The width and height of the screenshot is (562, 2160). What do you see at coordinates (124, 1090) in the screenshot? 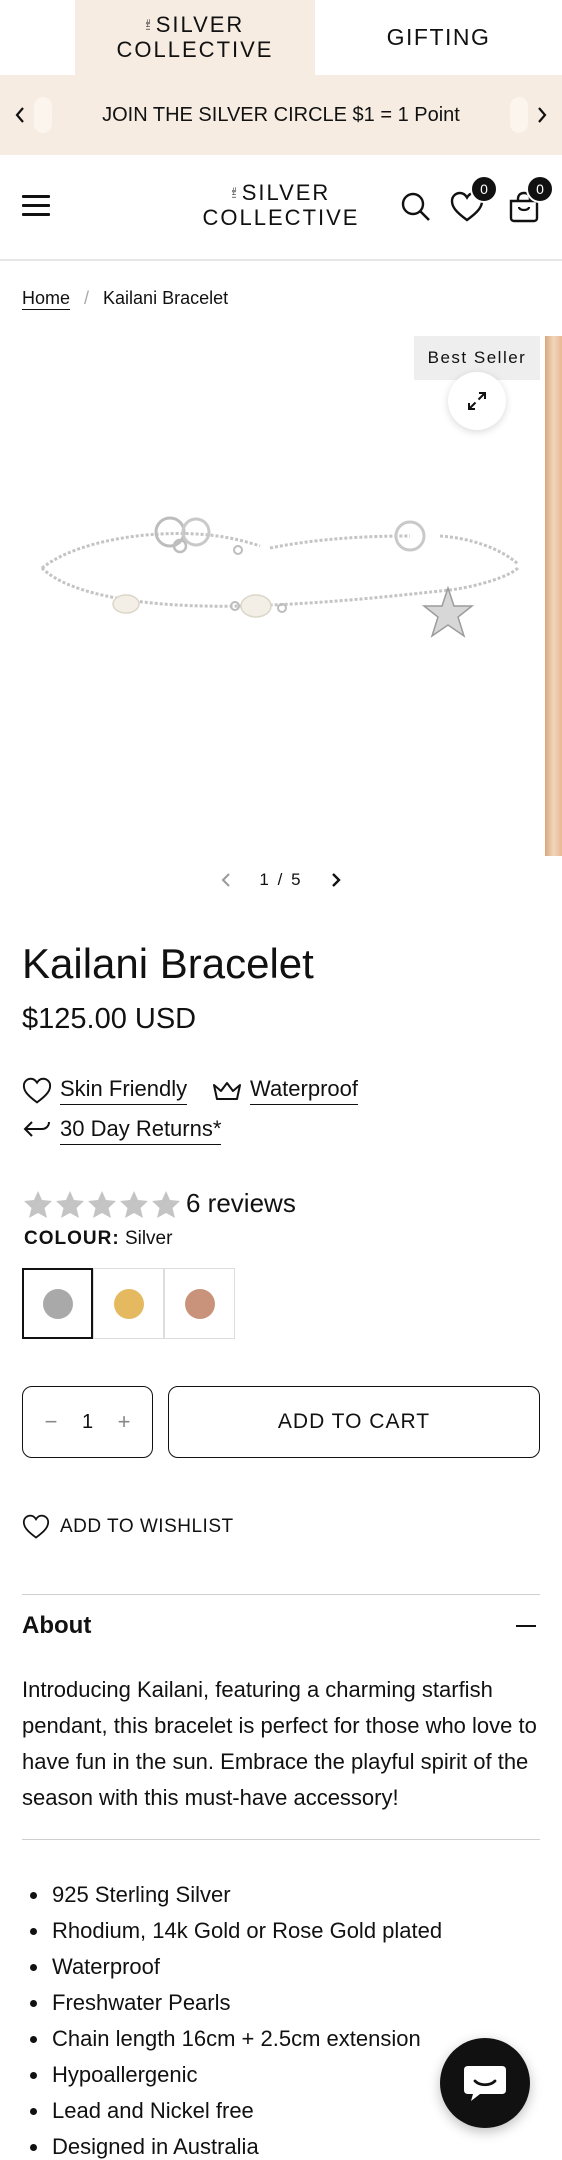
I see `feature-label: Skin Friendly` at bounding box center [124, 1090].